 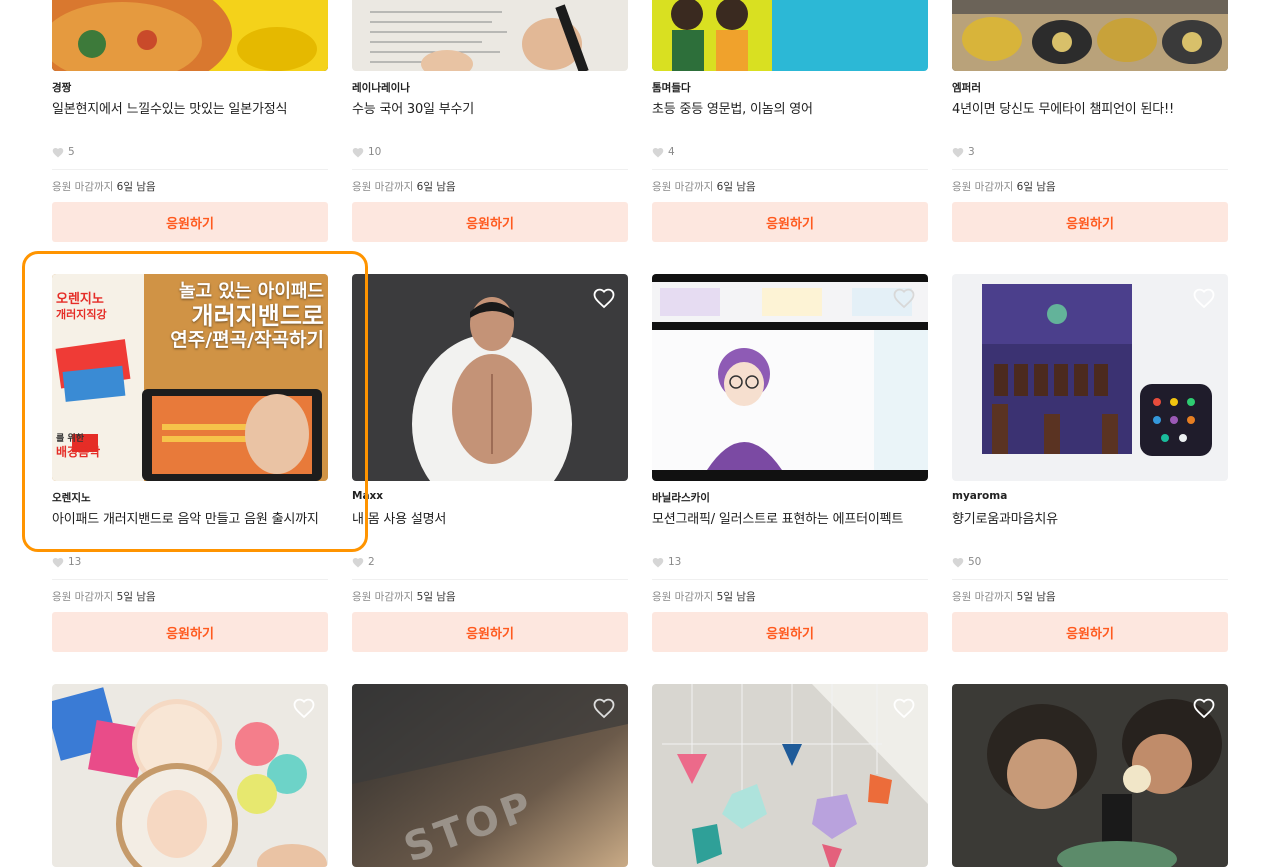 I want to click on creator-name: 레이나레이나, so click(x=381, y=87).